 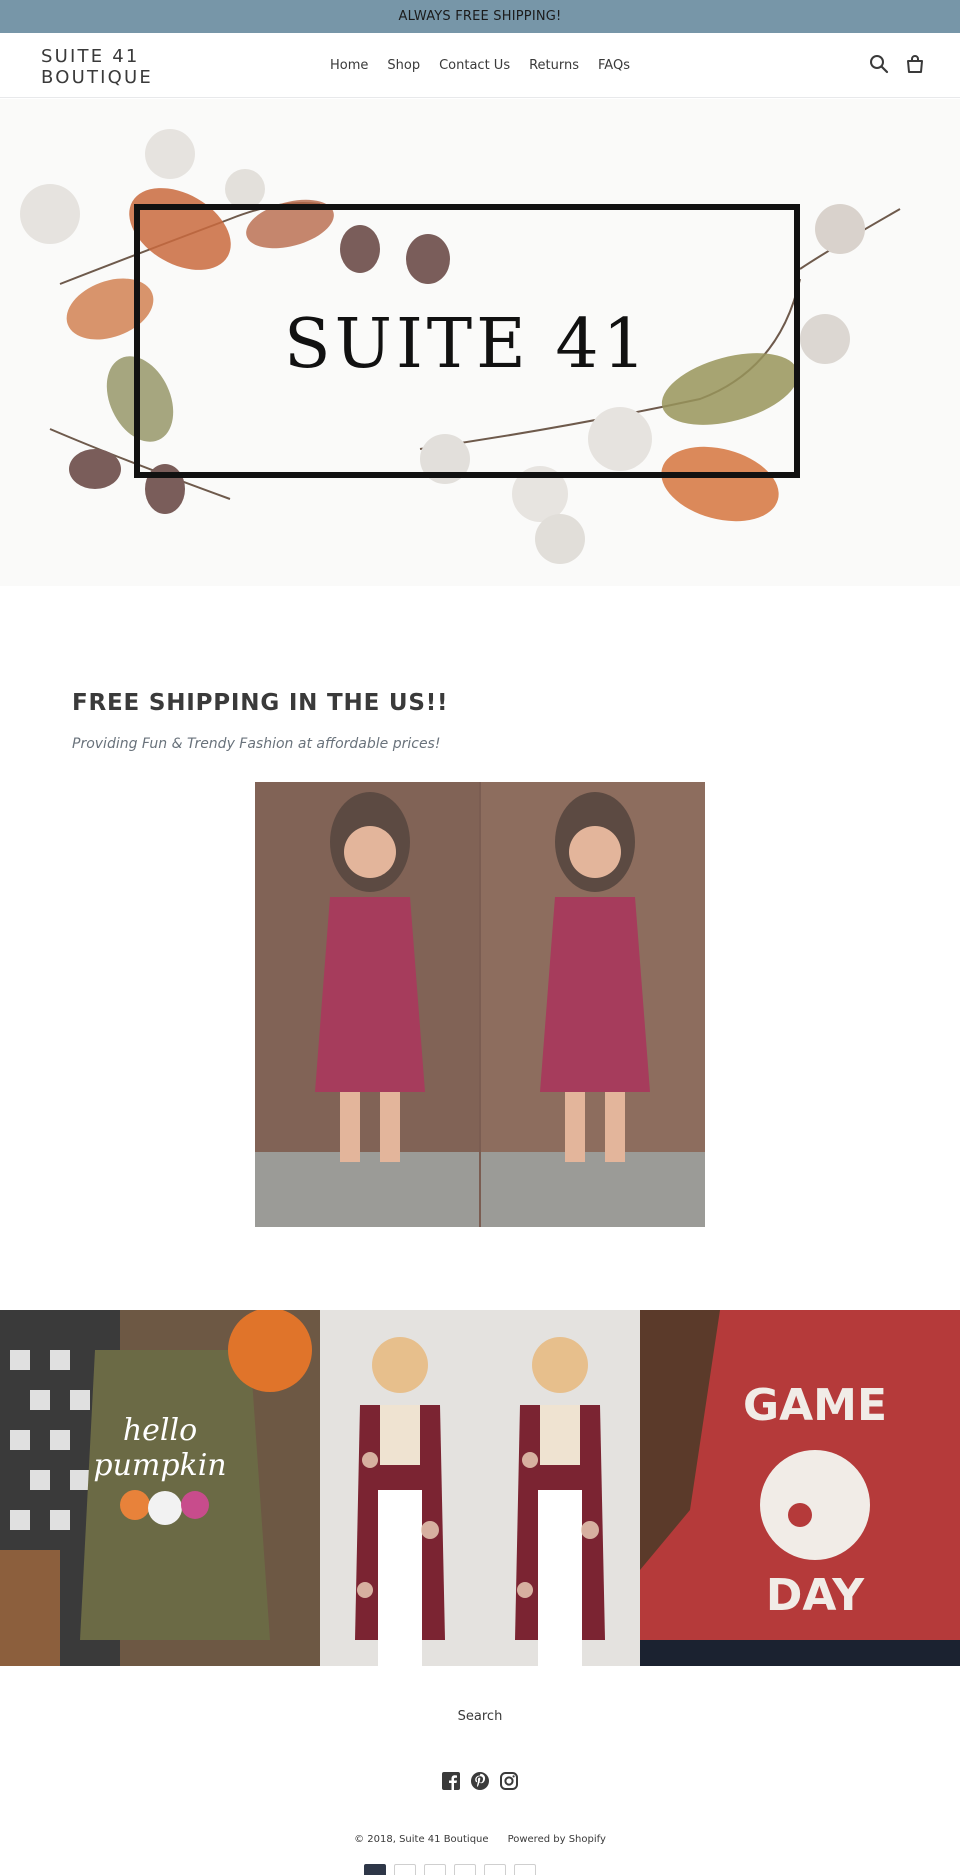 What do you see at coordinates (421, 1839) in the screenshot?
I see `copyright-text: © 2018, Suite 41 Boutique` at bounding box center [421, 1839].